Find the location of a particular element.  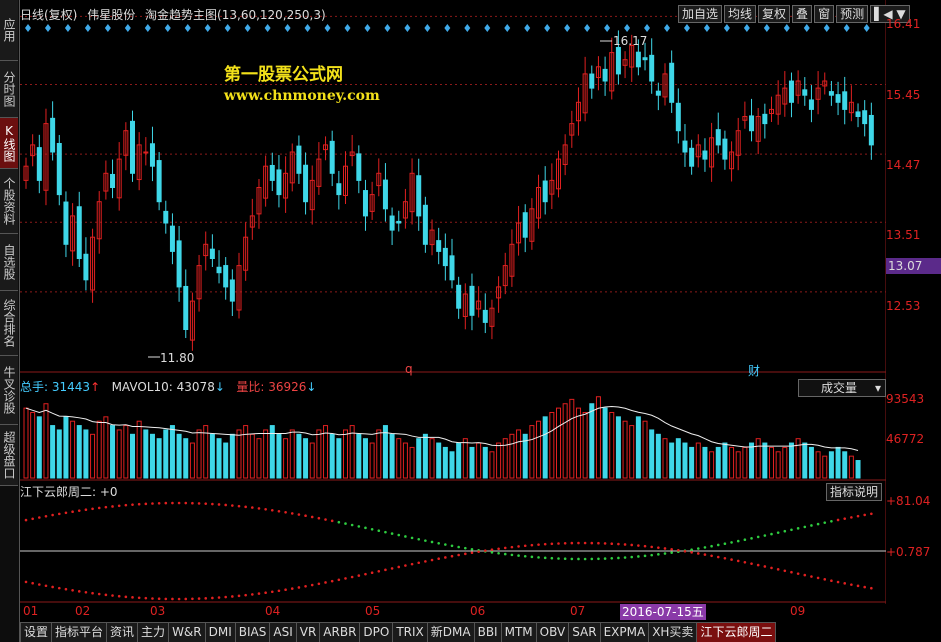

ma-button: 均线 is located at coordinates (740, 14).